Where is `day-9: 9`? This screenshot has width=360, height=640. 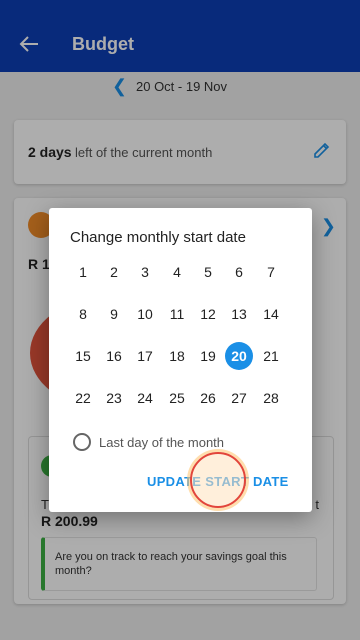
day-9: 9 is located at coordinates (114, 314).